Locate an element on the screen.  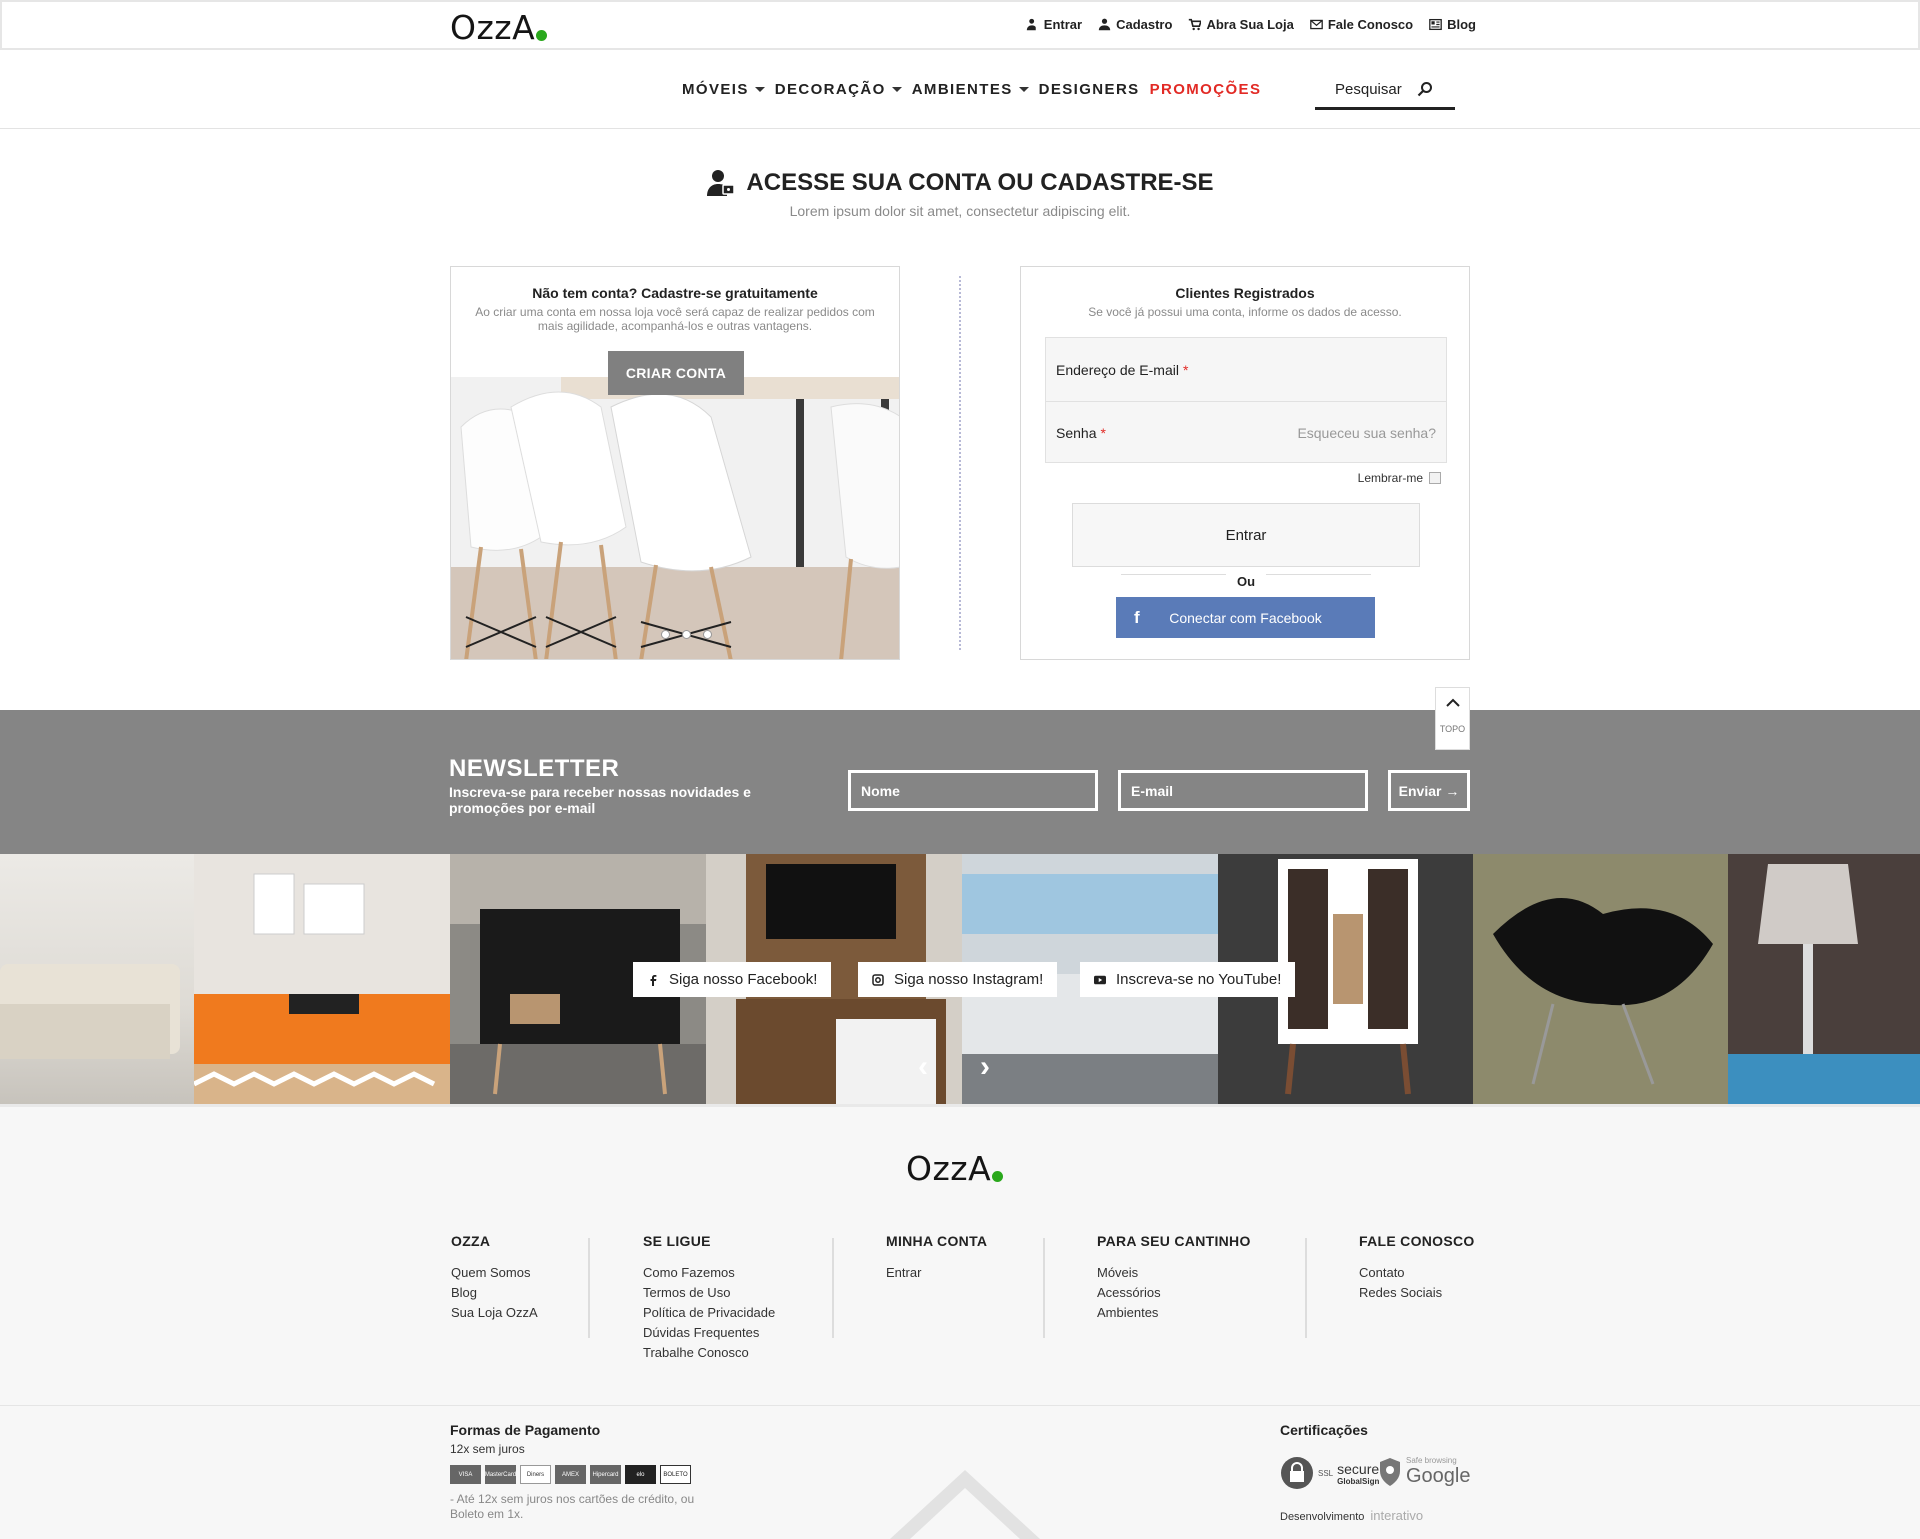
top-link-abra-loja: Abra Sua Loja is located at coordinates (1241, 24).